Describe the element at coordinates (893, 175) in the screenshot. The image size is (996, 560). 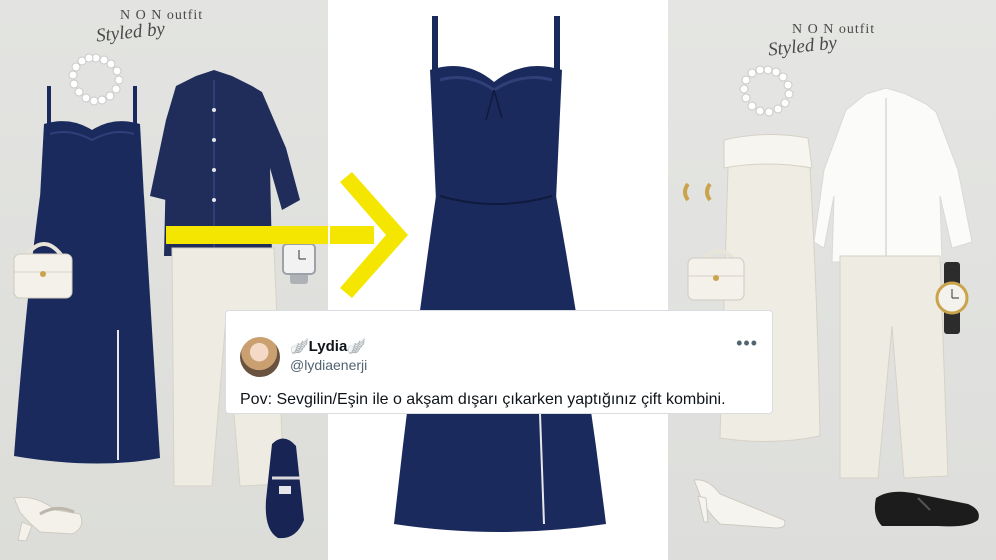
I see `white-button-shirt` at that location.